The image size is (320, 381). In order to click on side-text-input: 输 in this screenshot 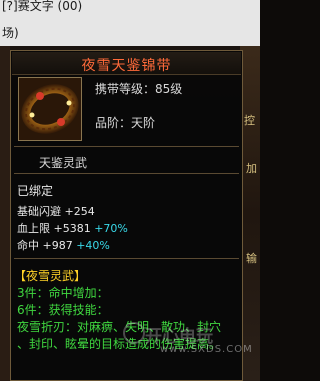, I will do `click(251, 258)`.